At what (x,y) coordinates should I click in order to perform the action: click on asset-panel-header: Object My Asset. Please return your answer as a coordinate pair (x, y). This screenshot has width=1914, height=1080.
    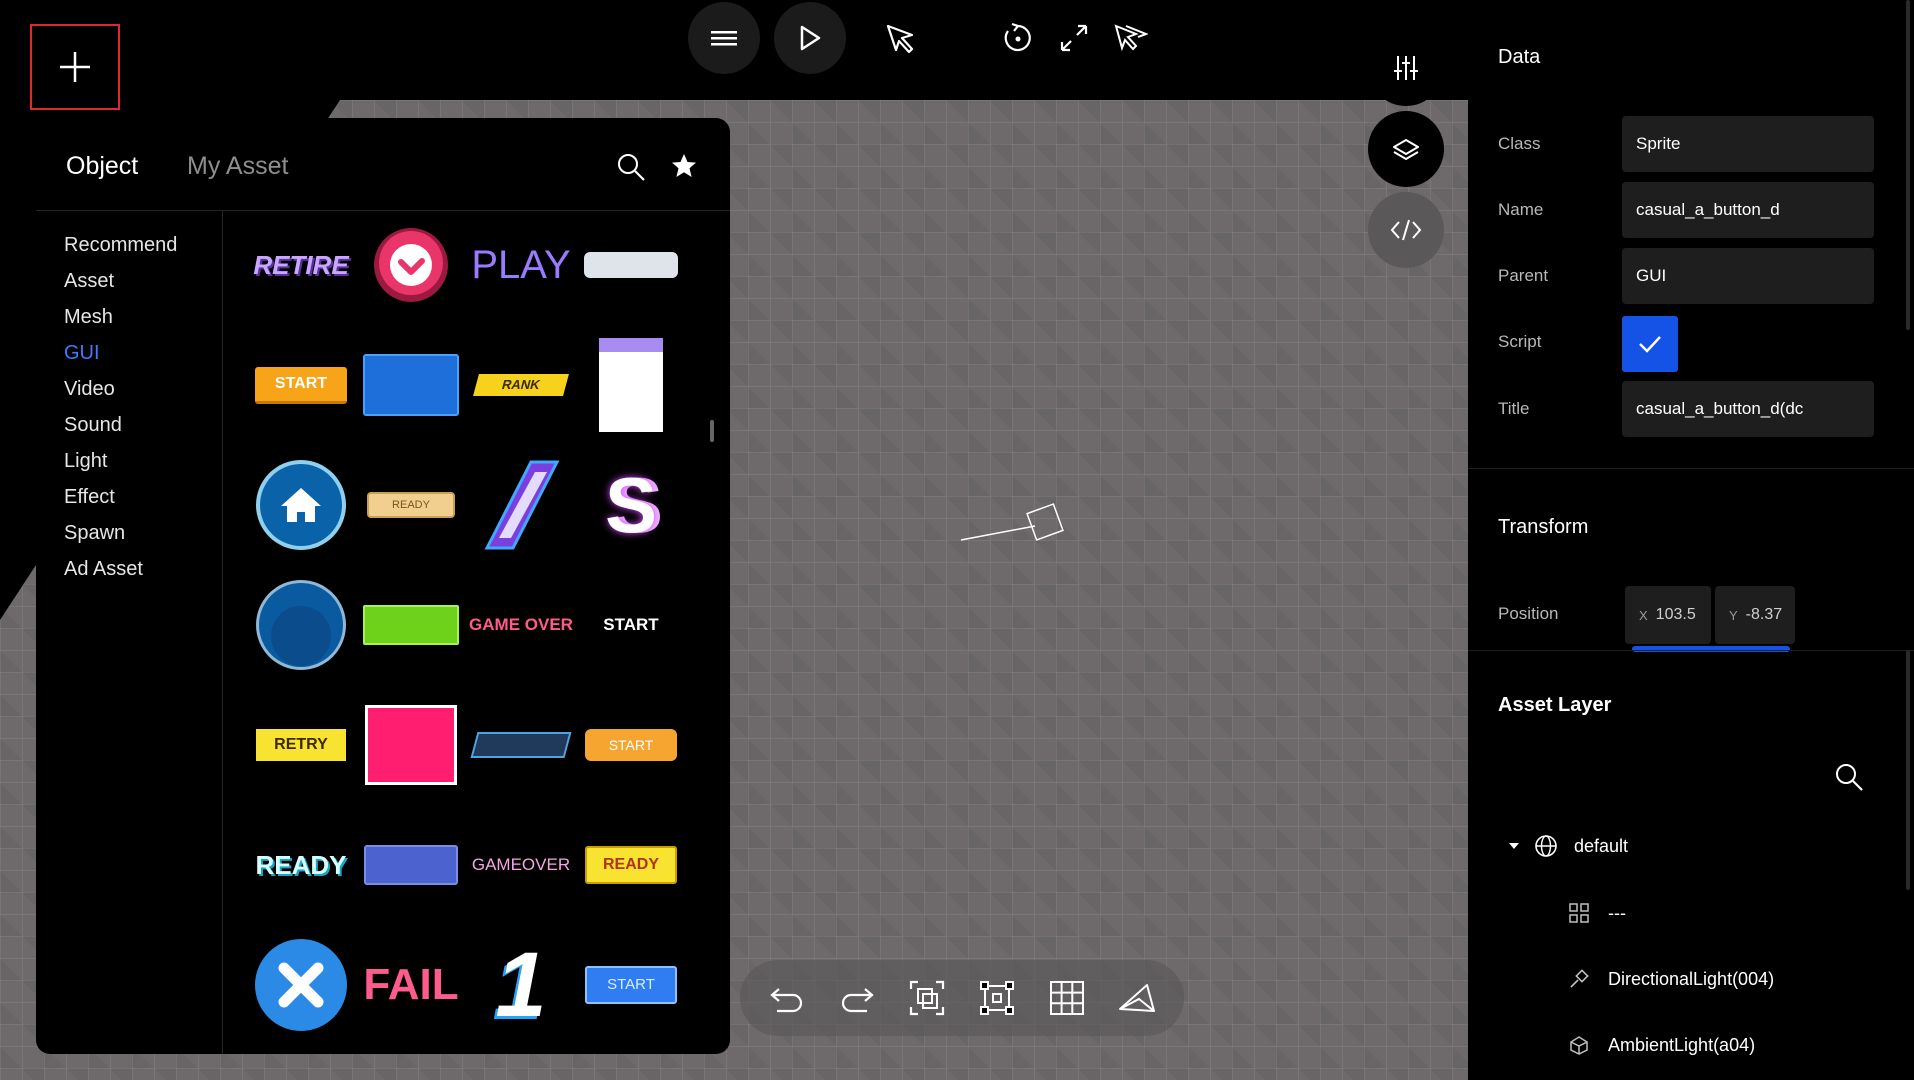
    Looking at the image, I should click on (383, 164).